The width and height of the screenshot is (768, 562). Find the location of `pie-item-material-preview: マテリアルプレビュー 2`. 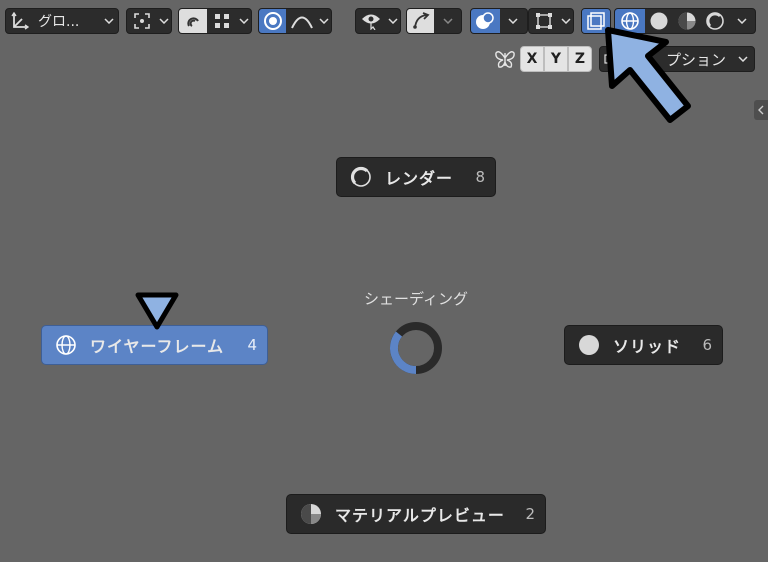

pie-item-material-preview: マテリアルプレビュー 2 is located at coordinates (416, 514).